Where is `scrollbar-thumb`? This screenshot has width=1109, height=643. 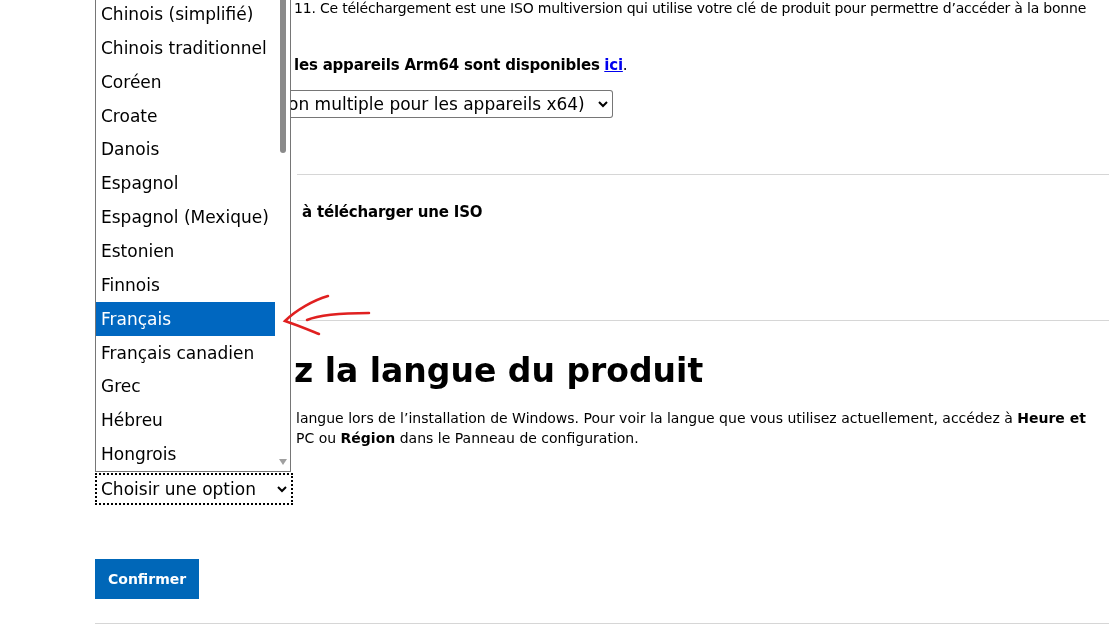
scrollbar-thumb is located at coordinates (283, 76).